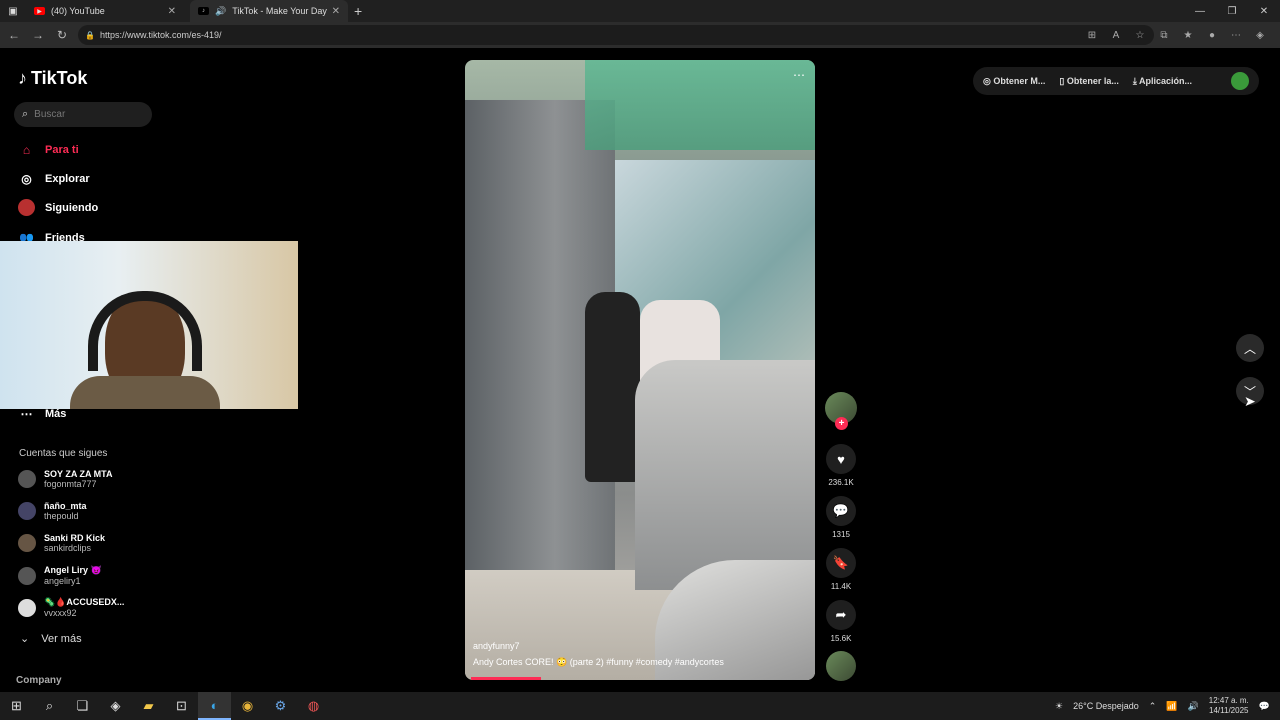  What do you see at coordinates (203, 11) in the screenshot?
I see `tiktok-icon: ♪` at bounding box center [203, 11].